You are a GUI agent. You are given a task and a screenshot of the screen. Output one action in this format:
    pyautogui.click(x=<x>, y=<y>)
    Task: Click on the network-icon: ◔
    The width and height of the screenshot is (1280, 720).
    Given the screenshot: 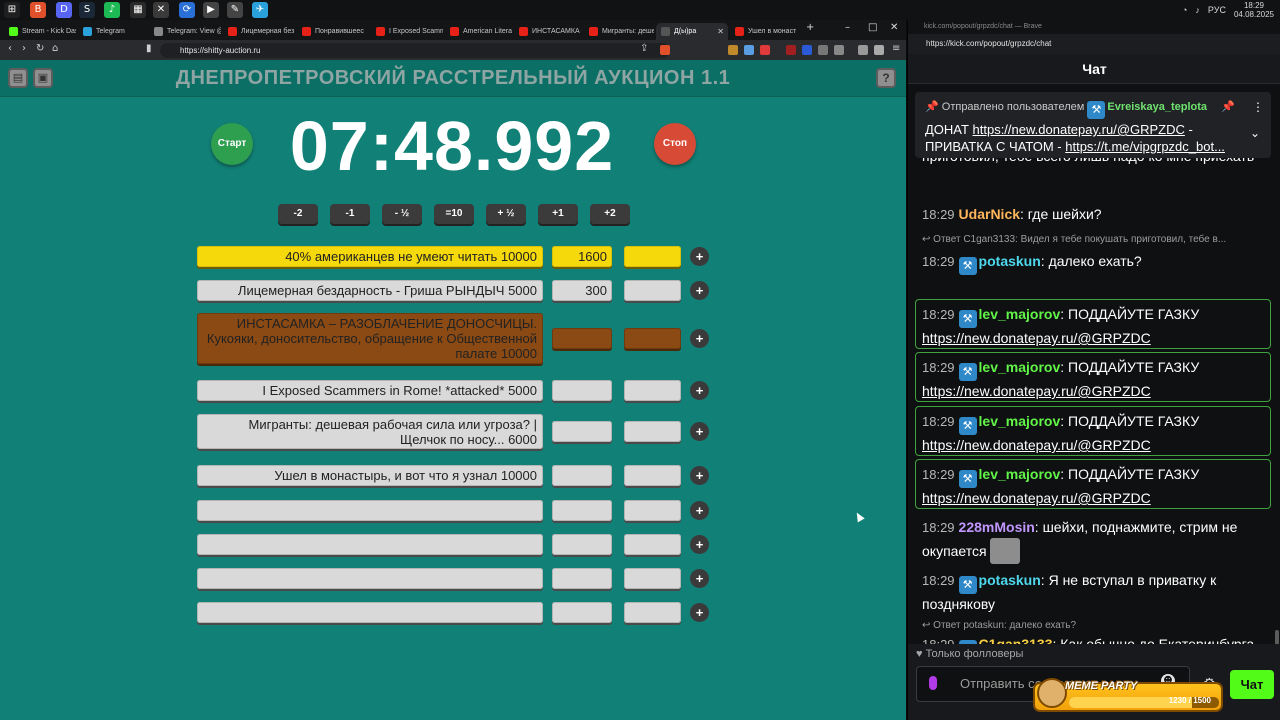 What is the action you would take?
    pyautogui.click(x=1184, y=10)
    